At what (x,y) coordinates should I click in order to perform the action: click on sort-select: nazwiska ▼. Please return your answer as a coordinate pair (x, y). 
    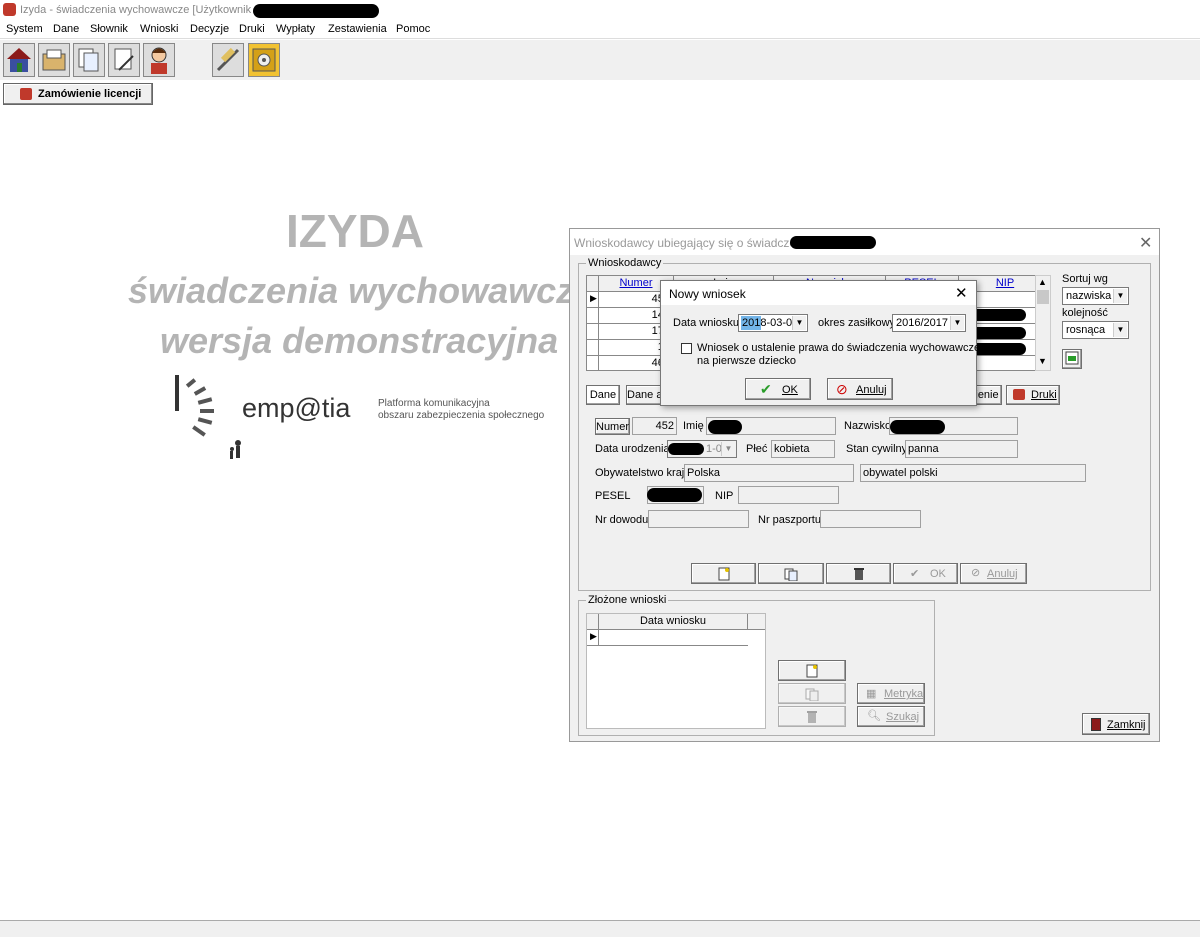
    Looking at the image, I should click on (1095, 296).